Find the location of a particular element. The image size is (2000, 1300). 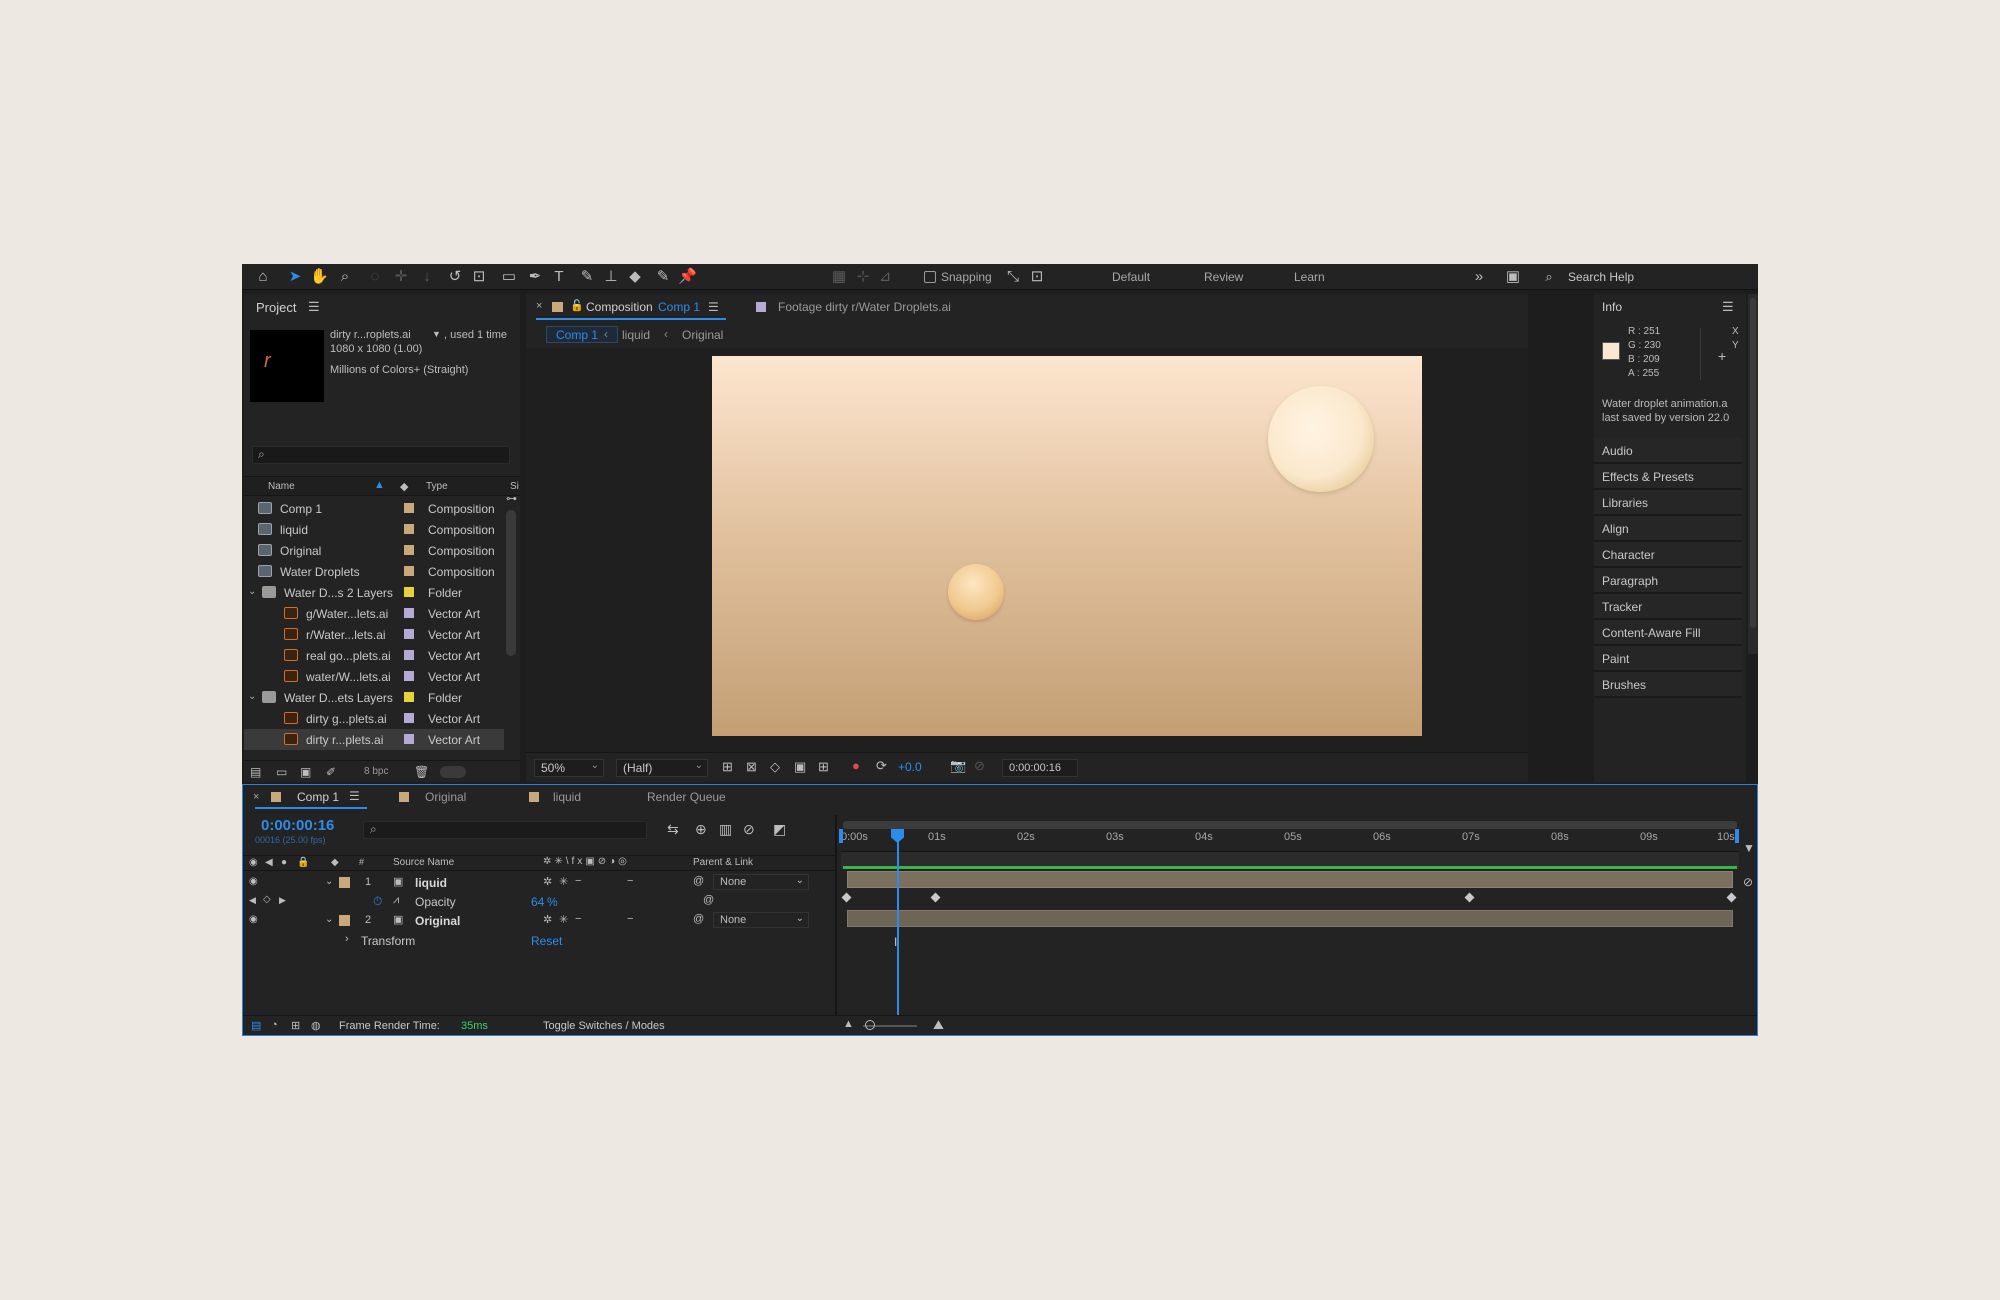

sort-ascending-icon: ▲ is located at coordinates (379, 485).